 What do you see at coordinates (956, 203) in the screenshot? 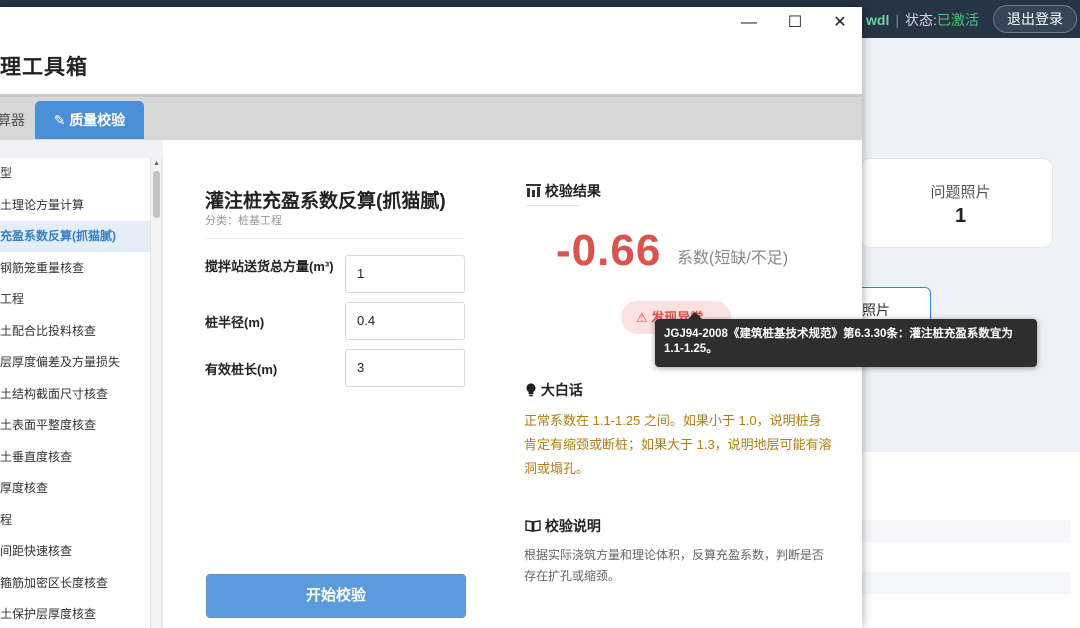
I see `photo-stat-card: 问题照片 1` at bounding box center [956, 203].